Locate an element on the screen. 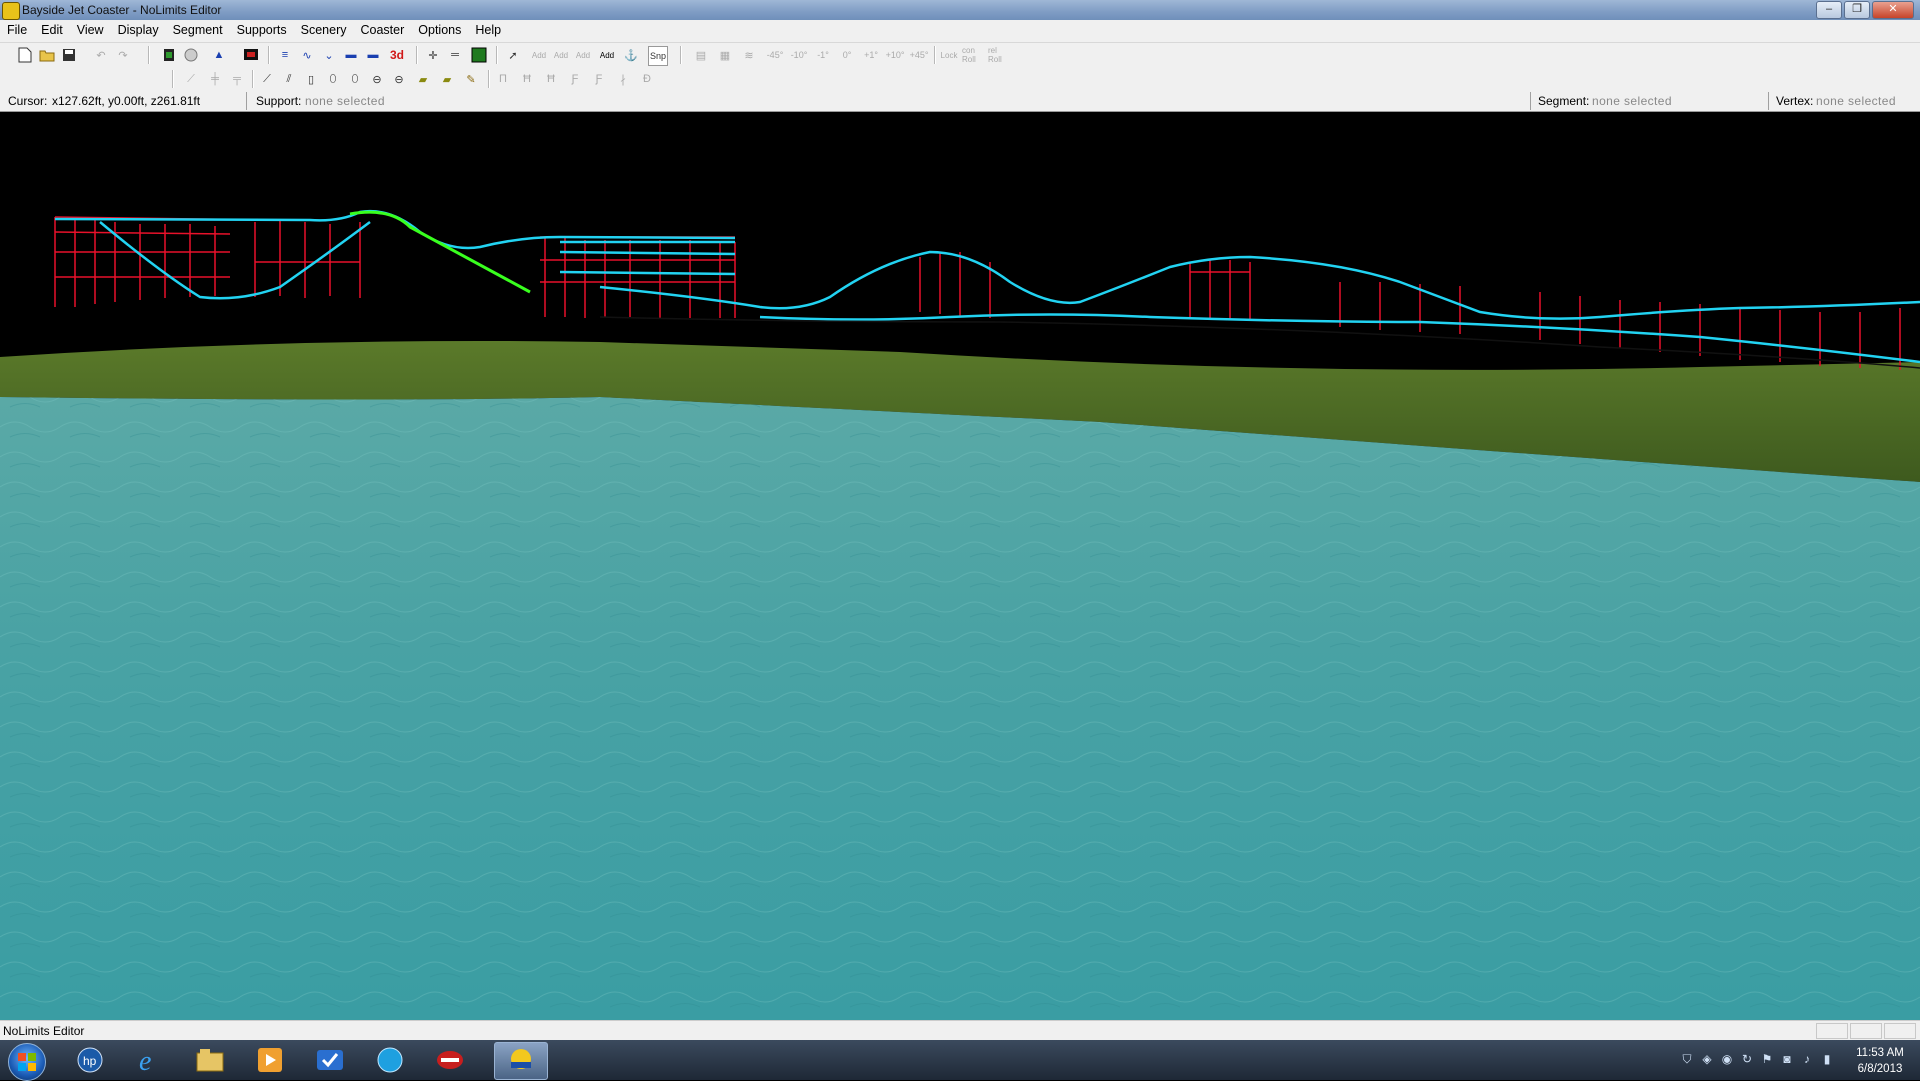 Image resolution: width=1920 pixels, height=1081 pixels. maximize-button: ❐ is located at coordinates (1857, 10).